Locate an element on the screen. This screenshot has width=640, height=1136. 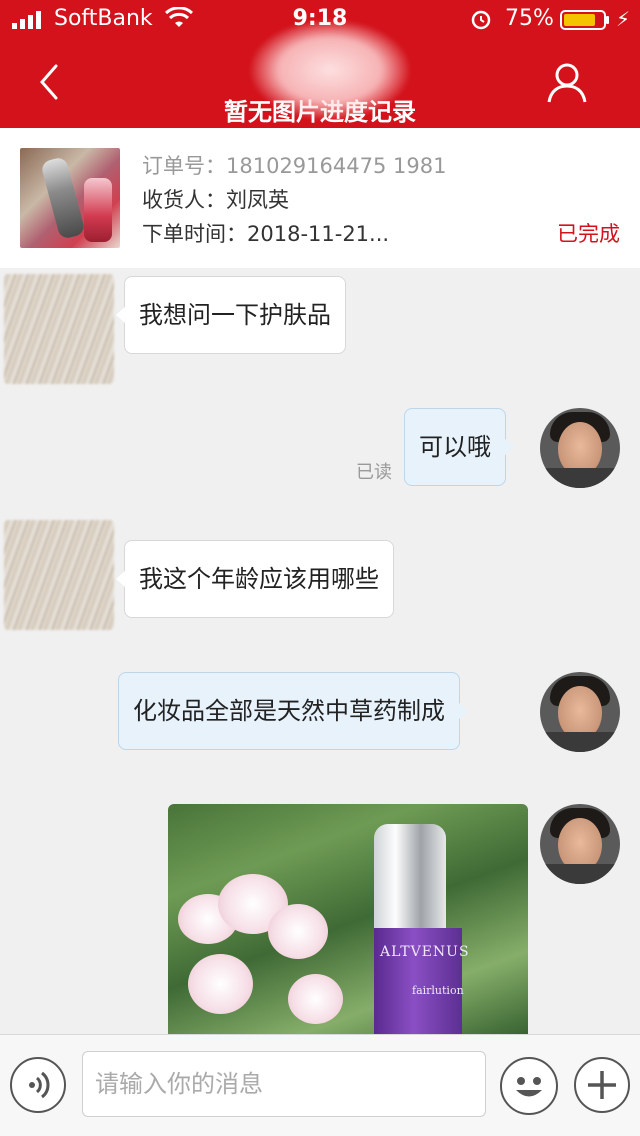
user-icon is located at coordinates (567, 83).